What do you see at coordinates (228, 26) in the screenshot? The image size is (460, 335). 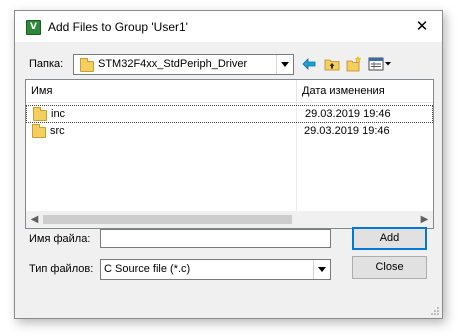 I see `title-bar: V Add Files to Group 'User1' ✕` at bounding box center [228, 26].